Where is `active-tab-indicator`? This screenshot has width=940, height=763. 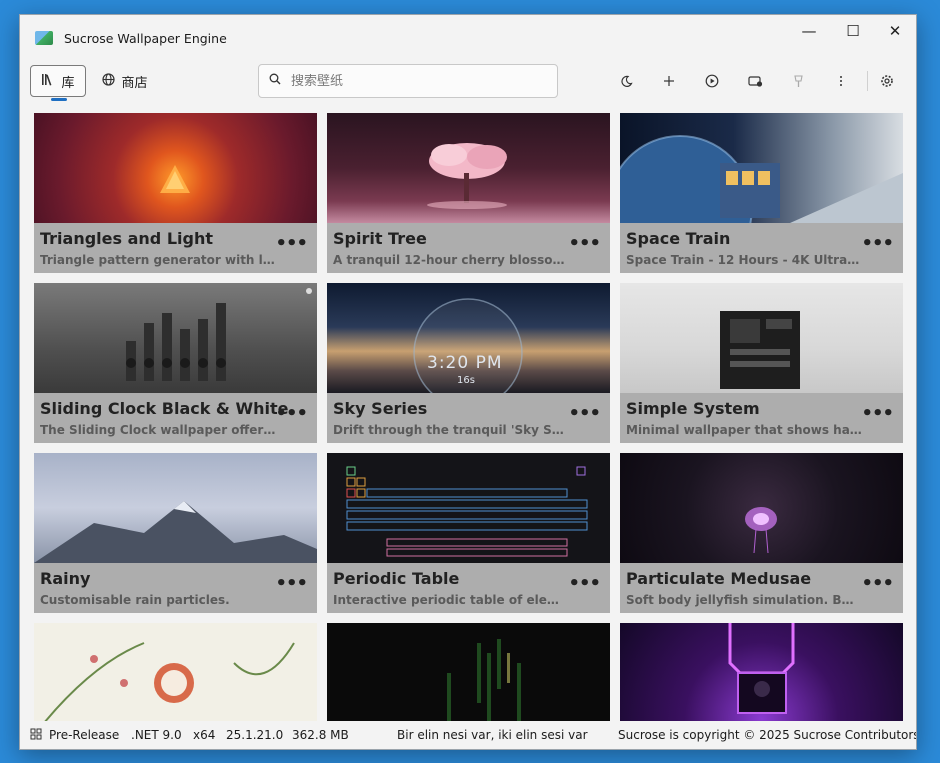 active-tab-indicator is located at coordinates (59, 99).